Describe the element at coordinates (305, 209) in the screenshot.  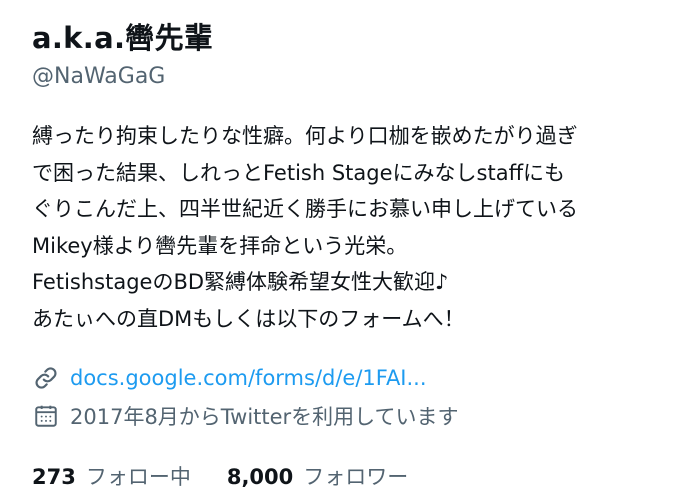
I see `bio-line: ぐりこんだ上、四半世紀近く勝手にお慕い申し上げている` at that location.